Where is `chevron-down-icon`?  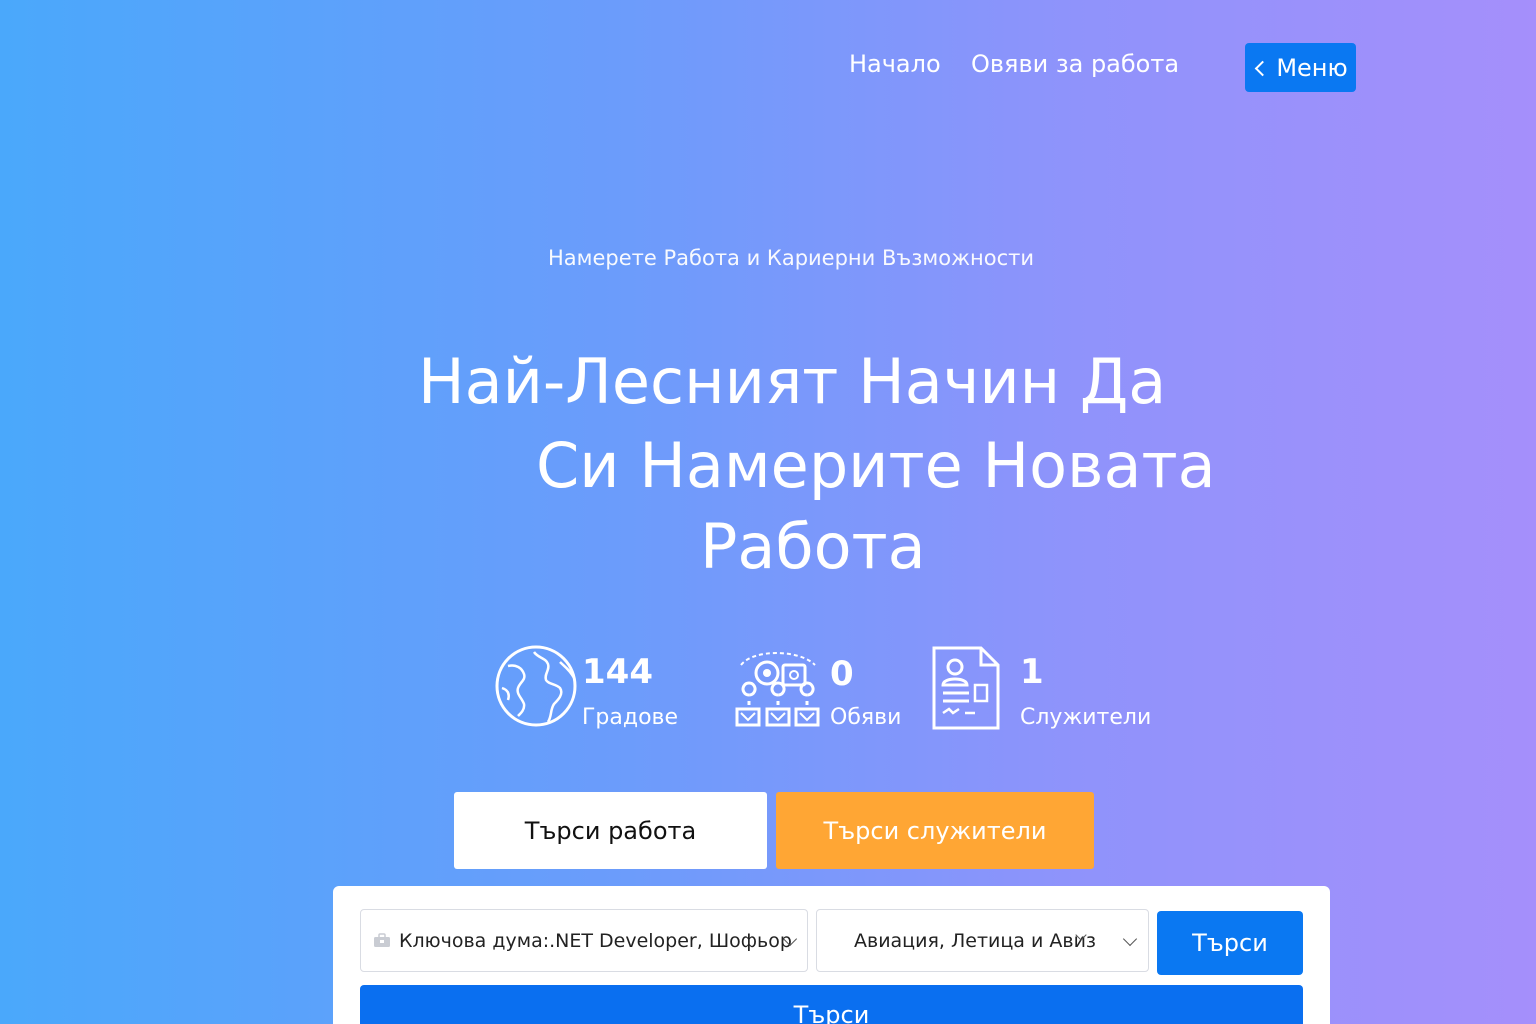 chevron-down-icon is located at coordinates (1130, 939).